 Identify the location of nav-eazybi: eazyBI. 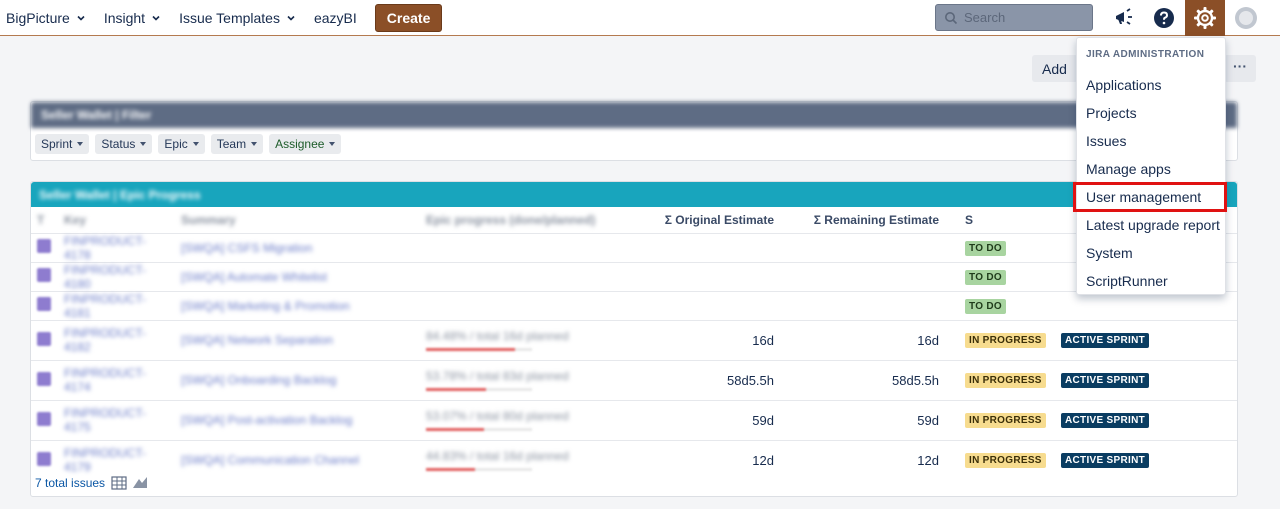
(335, 18).